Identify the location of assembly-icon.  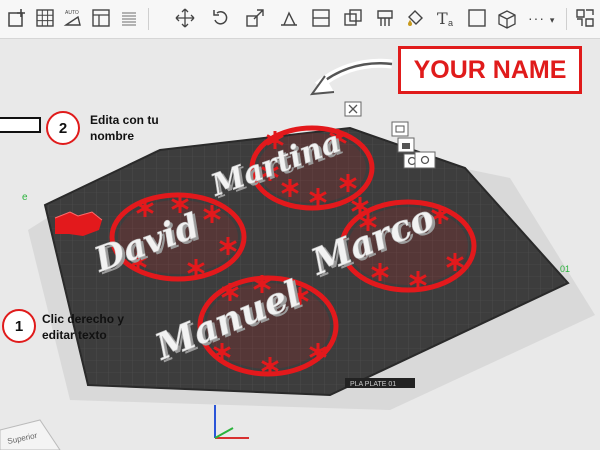
(585, 18).